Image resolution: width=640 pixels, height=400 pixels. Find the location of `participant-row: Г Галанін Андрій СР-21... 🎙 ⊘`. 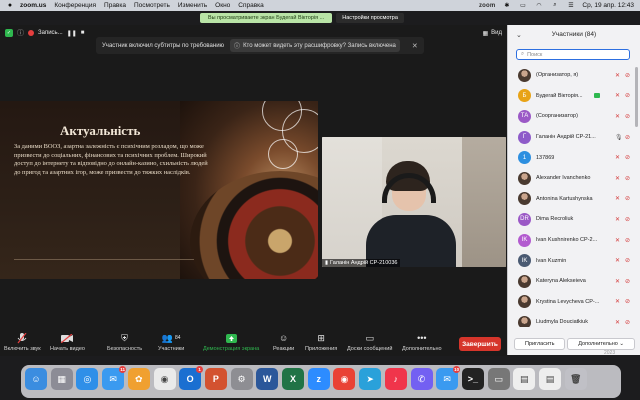

participant-row: Г Галанін Андрій СР-21... 🎙 ⊘ is located at coordinates (572, 137).